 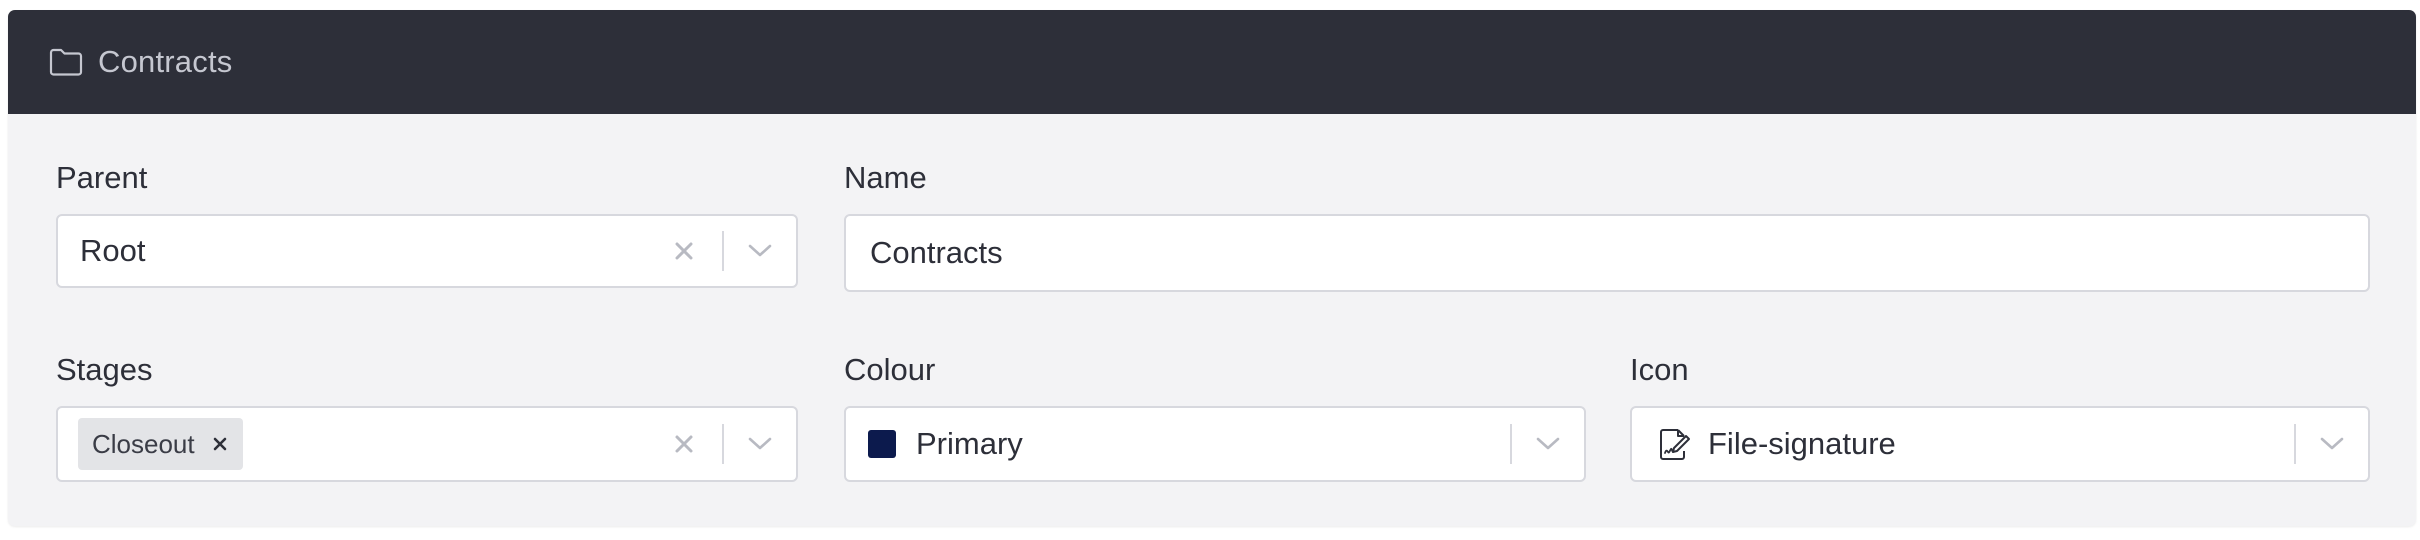 What do you see at coordinates (143, 443) in the screenshot?
I see `stage-chip-label: Closeout` at bounding box center [143, 443].